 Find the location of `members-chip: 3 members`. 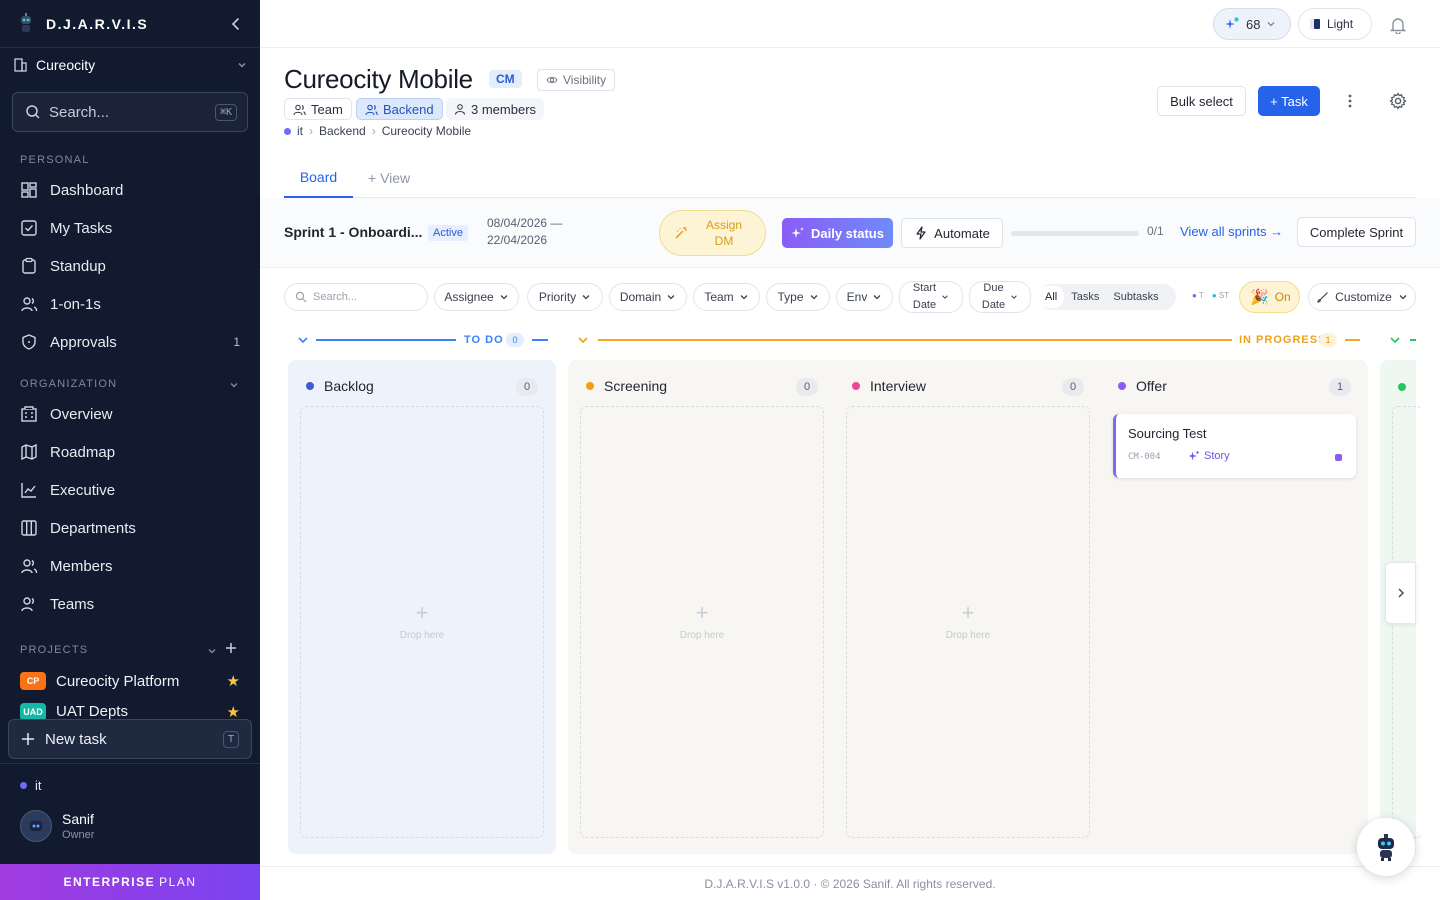

members-chip: 3 members is located at coordinates (495, 109).